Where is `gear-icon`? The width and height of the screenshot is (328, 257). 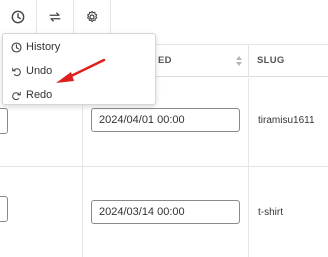
gear-icon is located at coordinates (92, 16).